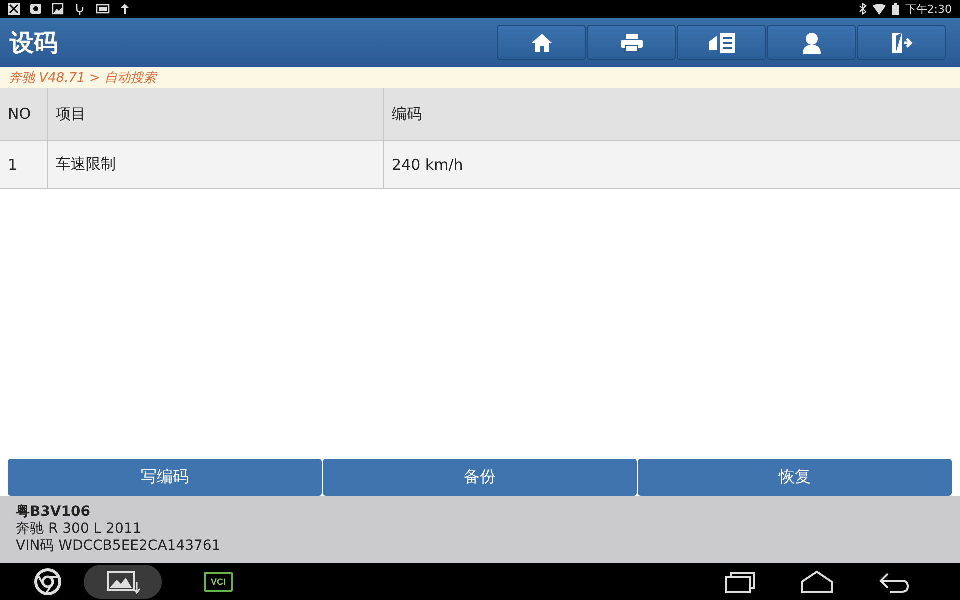  I want to click on home-icon, so click(541, 42).